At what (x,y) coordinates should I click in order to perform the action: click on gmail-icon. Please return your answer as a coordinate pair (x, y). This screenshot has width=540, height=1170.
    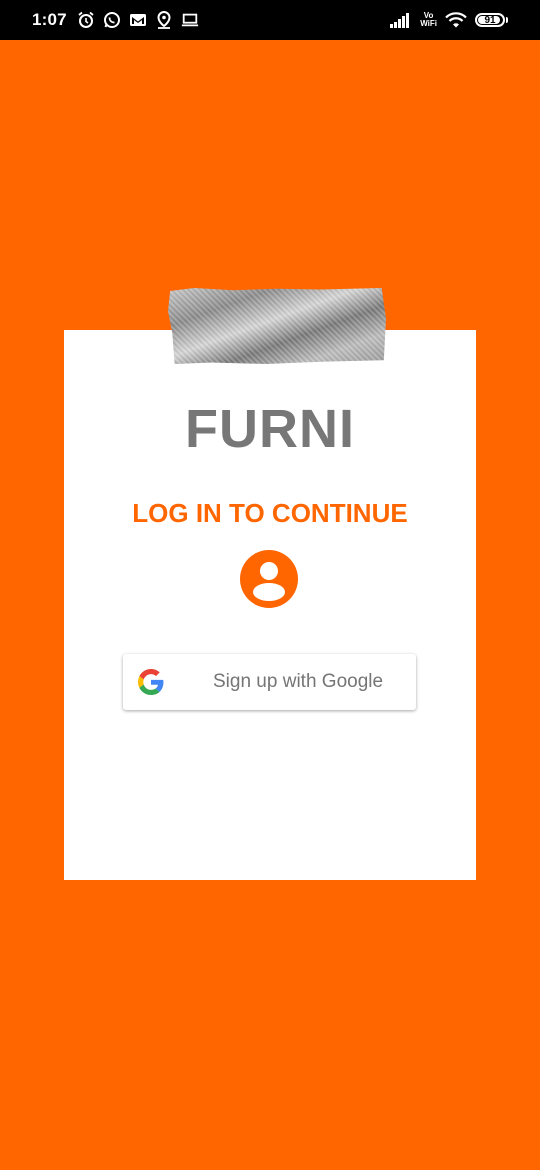
    Looking at the image, I should click on (138, 20).